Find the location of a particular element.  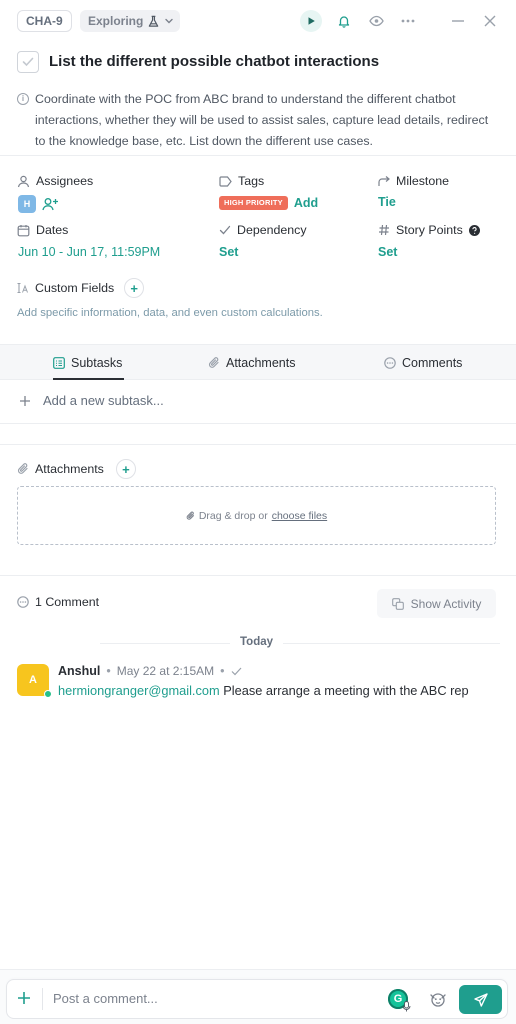

day-divider-line is located at coordinates (300, 643).